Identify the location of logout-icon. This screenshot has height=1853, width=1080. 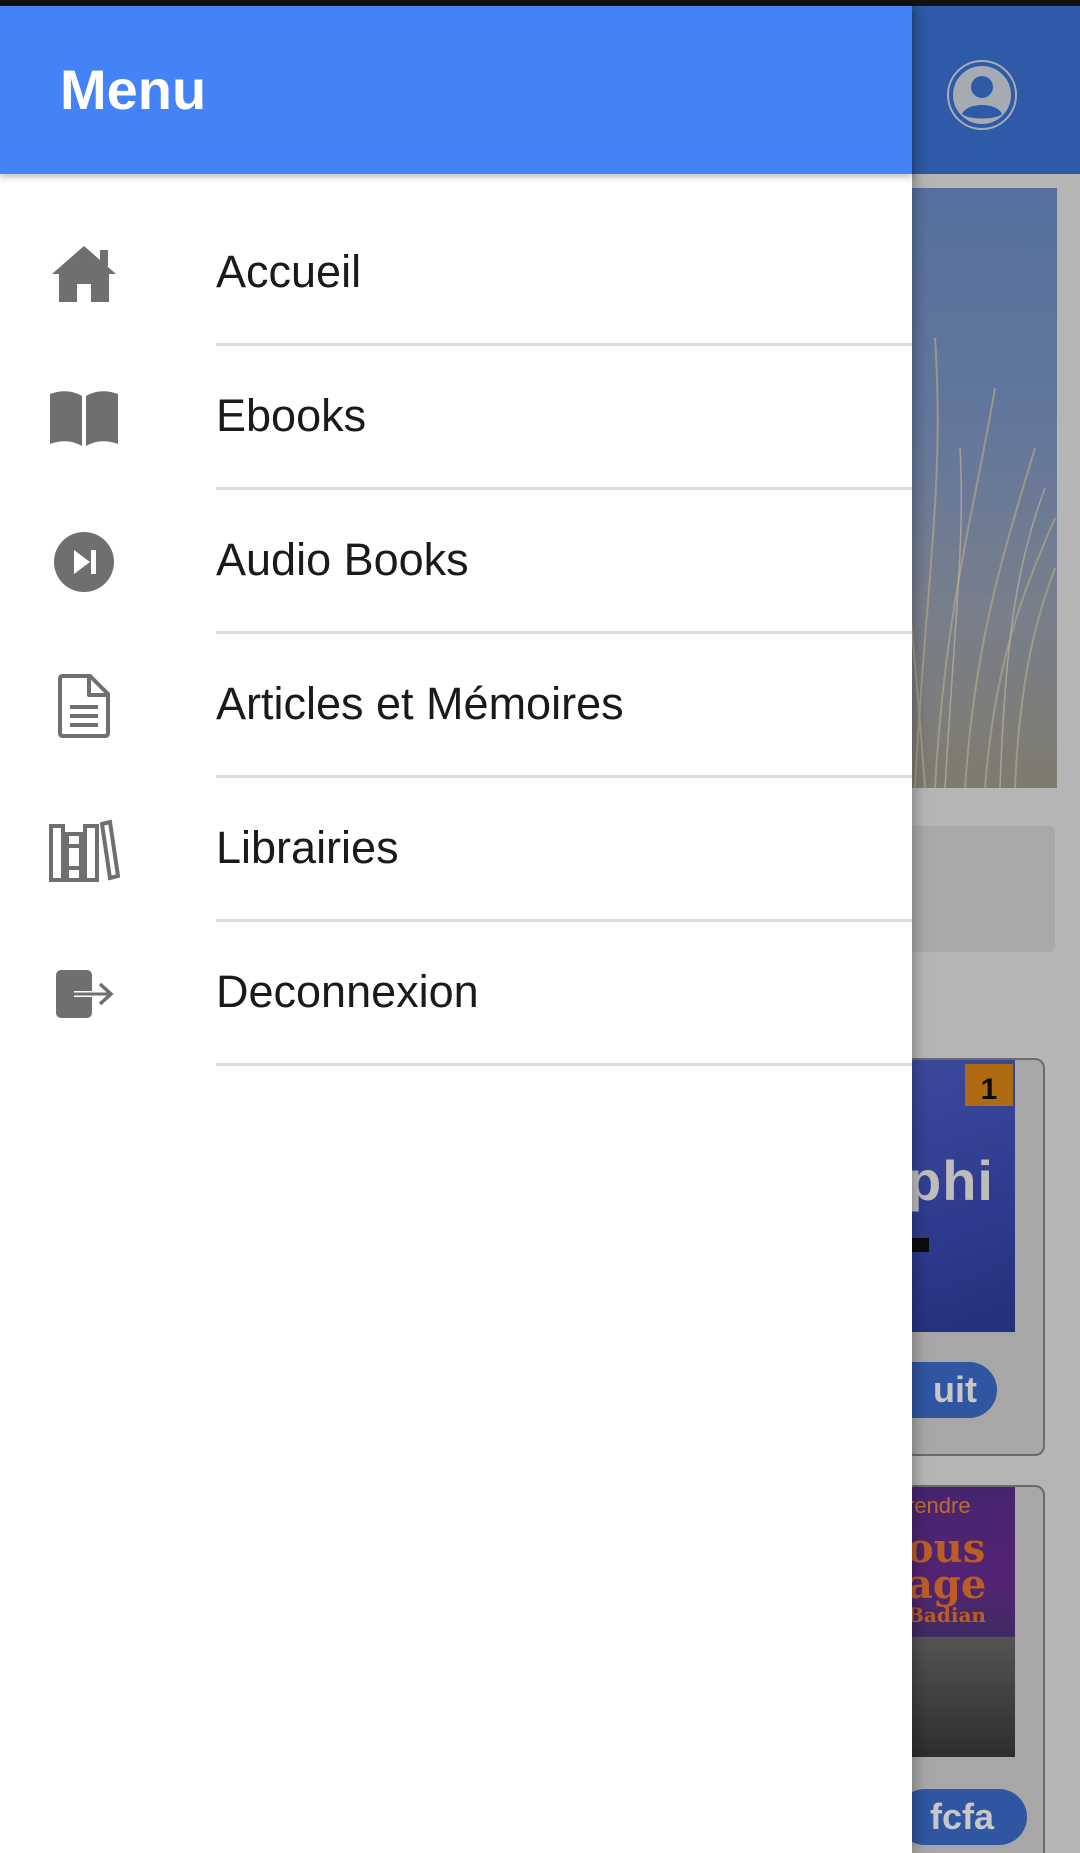
(84, 994).